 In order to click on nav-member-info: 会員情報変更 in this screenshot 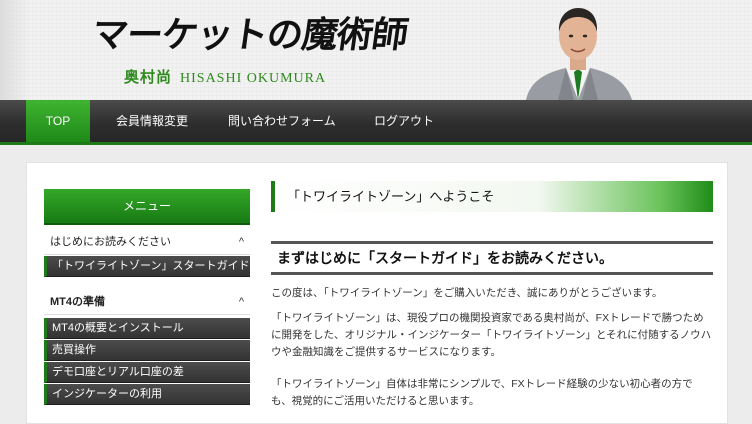, I will do `click(152, 121)`.